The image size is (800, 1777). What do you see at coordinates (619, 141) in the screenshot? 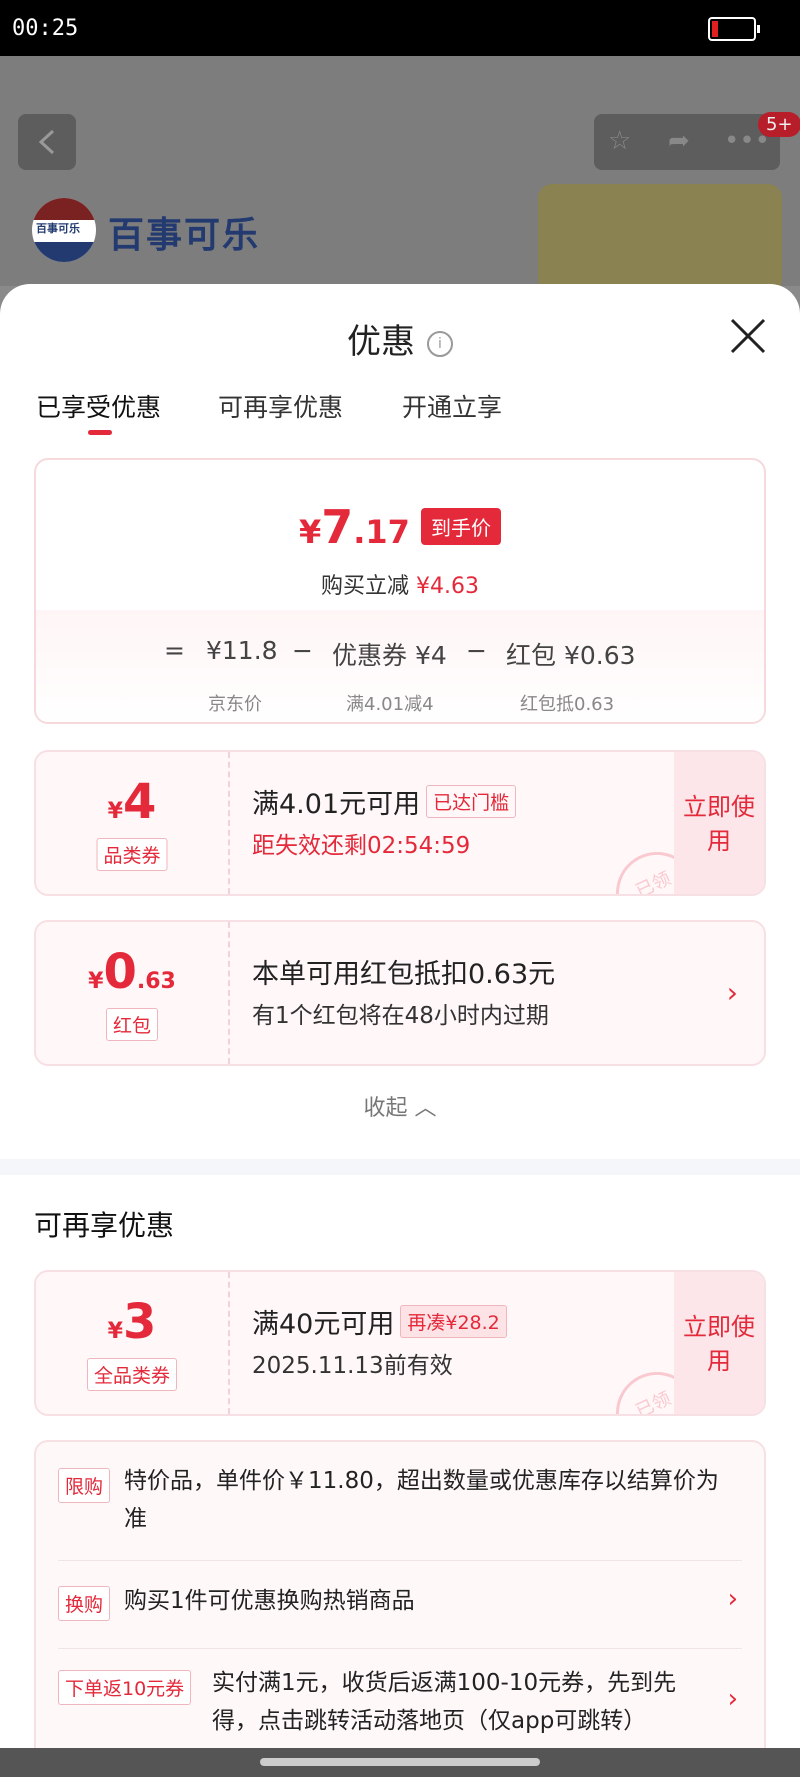
I see `star-icon: ☆` at bounding box center [619, 141].